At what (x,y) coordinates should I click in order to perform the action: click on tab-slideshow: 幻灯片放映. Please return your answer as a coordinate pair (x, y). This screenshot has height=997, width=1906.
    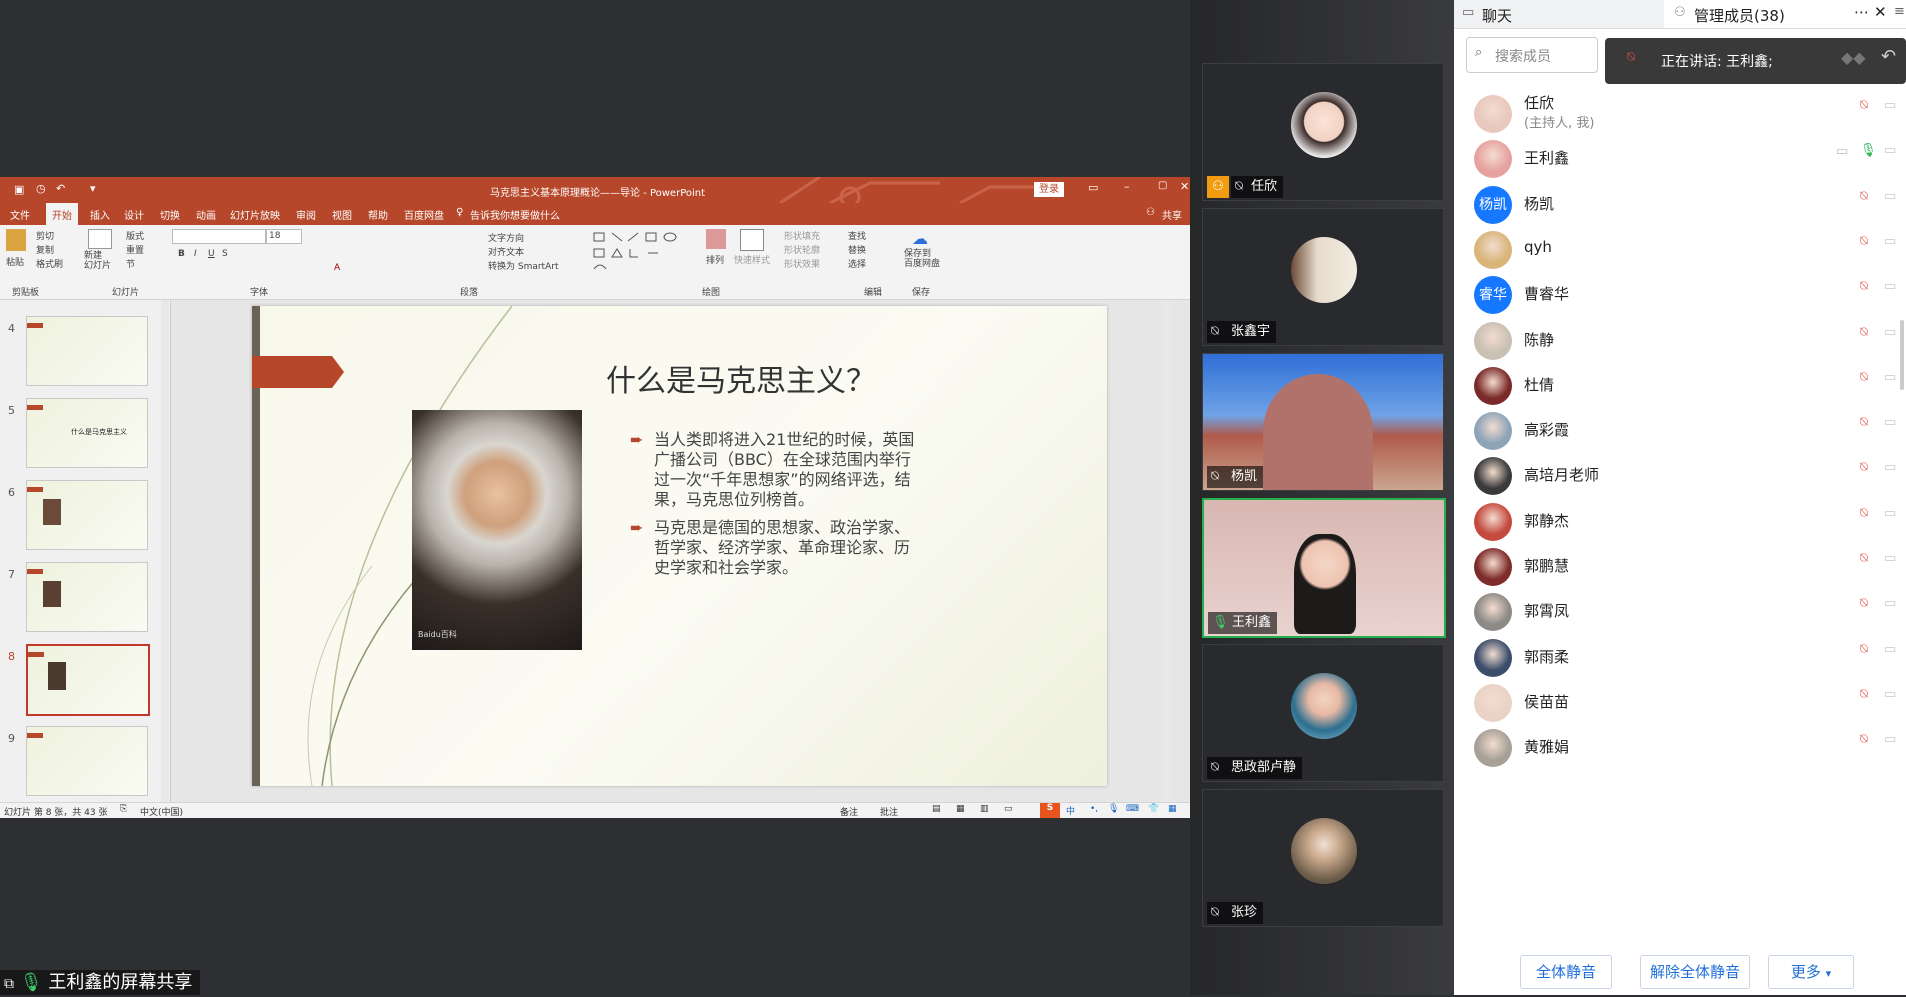
    Looking at the image, I should click on (255, 214).